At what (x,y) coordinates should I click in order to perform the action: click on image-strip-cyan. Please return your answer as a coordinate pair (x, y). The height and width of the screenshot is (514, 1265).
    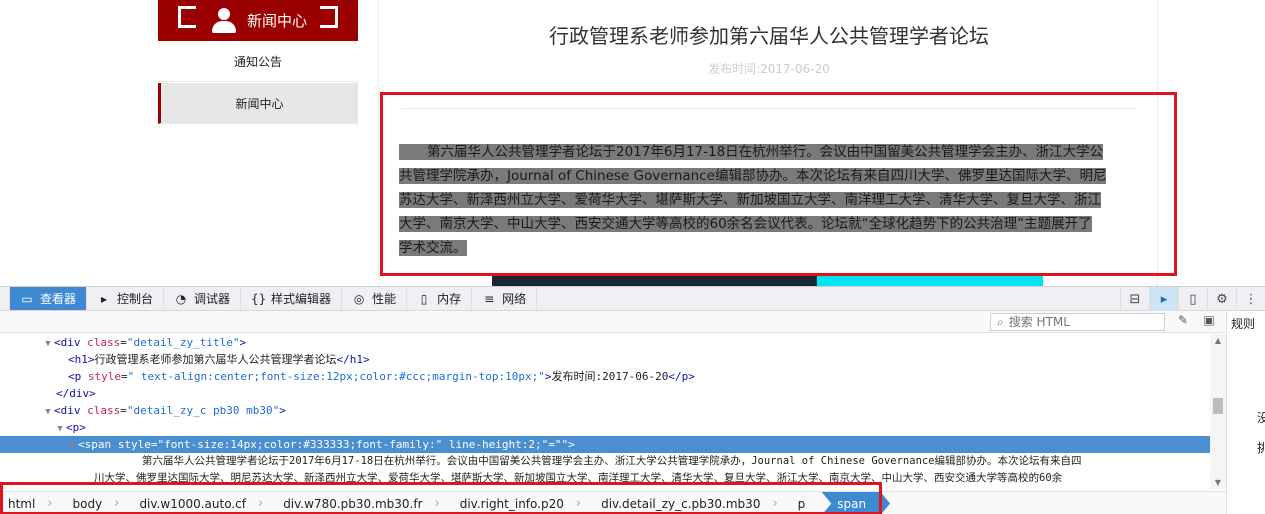
    Looking at the image, I should click on (930, 281).